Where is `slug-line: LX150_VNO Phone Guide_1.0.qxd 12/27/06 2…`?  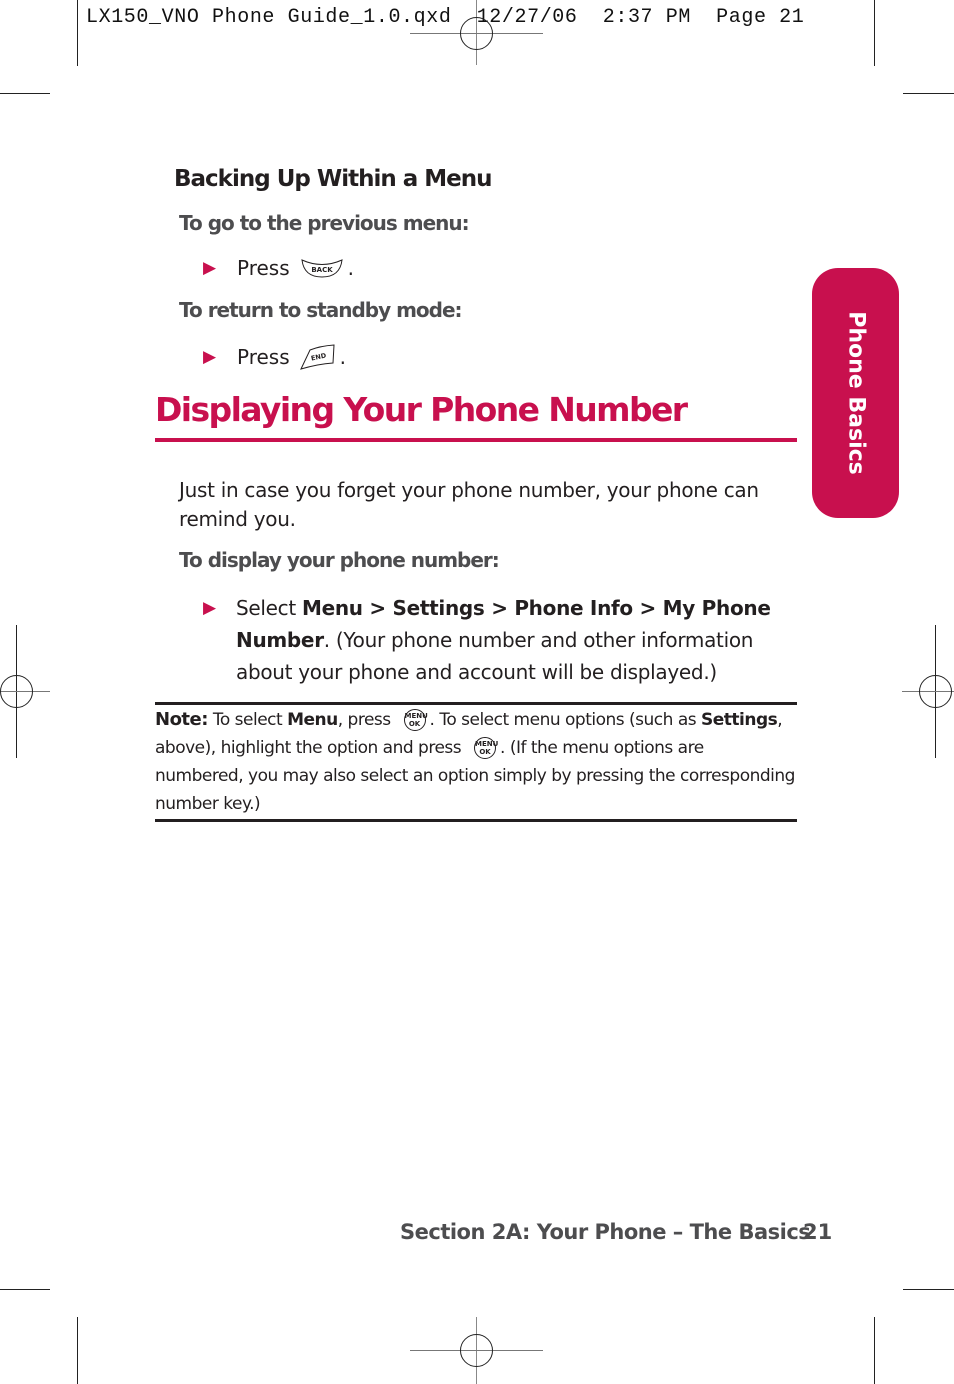 slug-line: LX150_VNO Phone Guide_1.0.qxd 12/27/06 2… is located at coordinates (445, 17).